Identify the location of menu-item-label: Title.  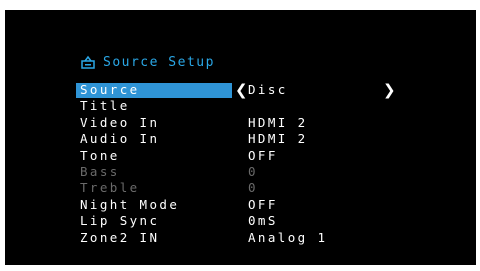
(105, 106).